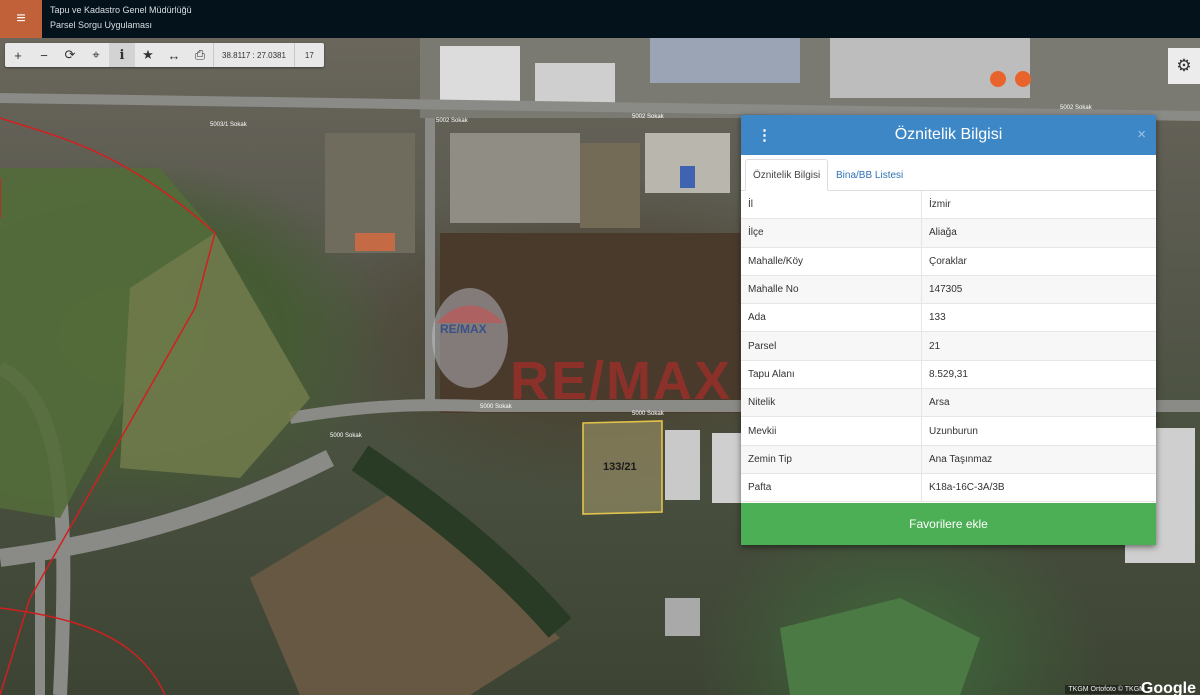  Describe the element at coordinates (200, 55) in the screenshot. I see `print-icon: ⎙` at that location.